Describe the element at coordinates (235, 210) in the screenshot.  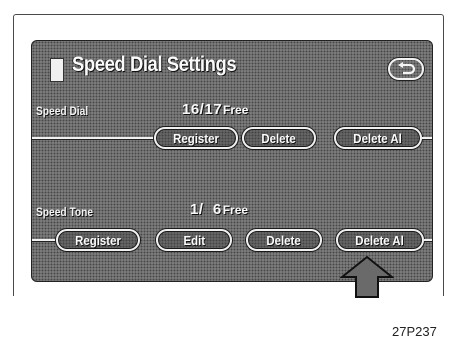
I see `speed-tone-free-label: Free` at that location.